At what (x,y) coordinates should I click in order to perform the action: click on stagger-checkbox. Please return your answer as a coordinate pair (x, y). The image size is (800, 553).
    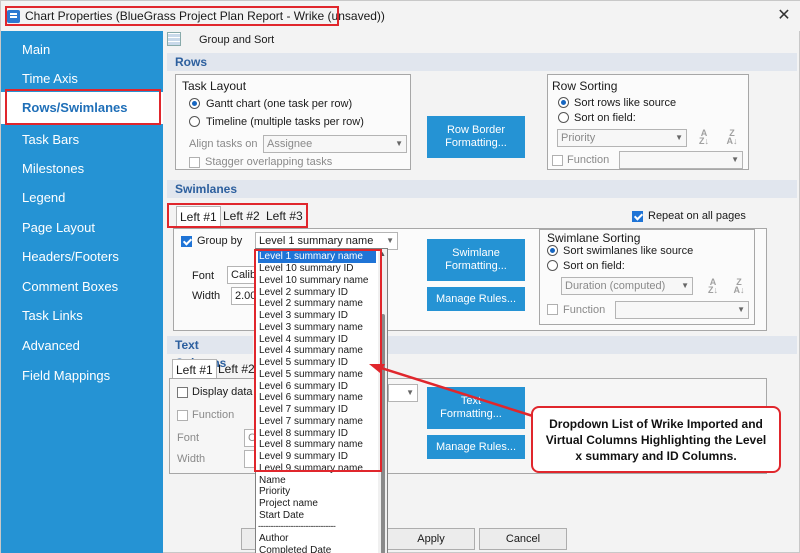
    Looking at the image, I should click on (194, 162).